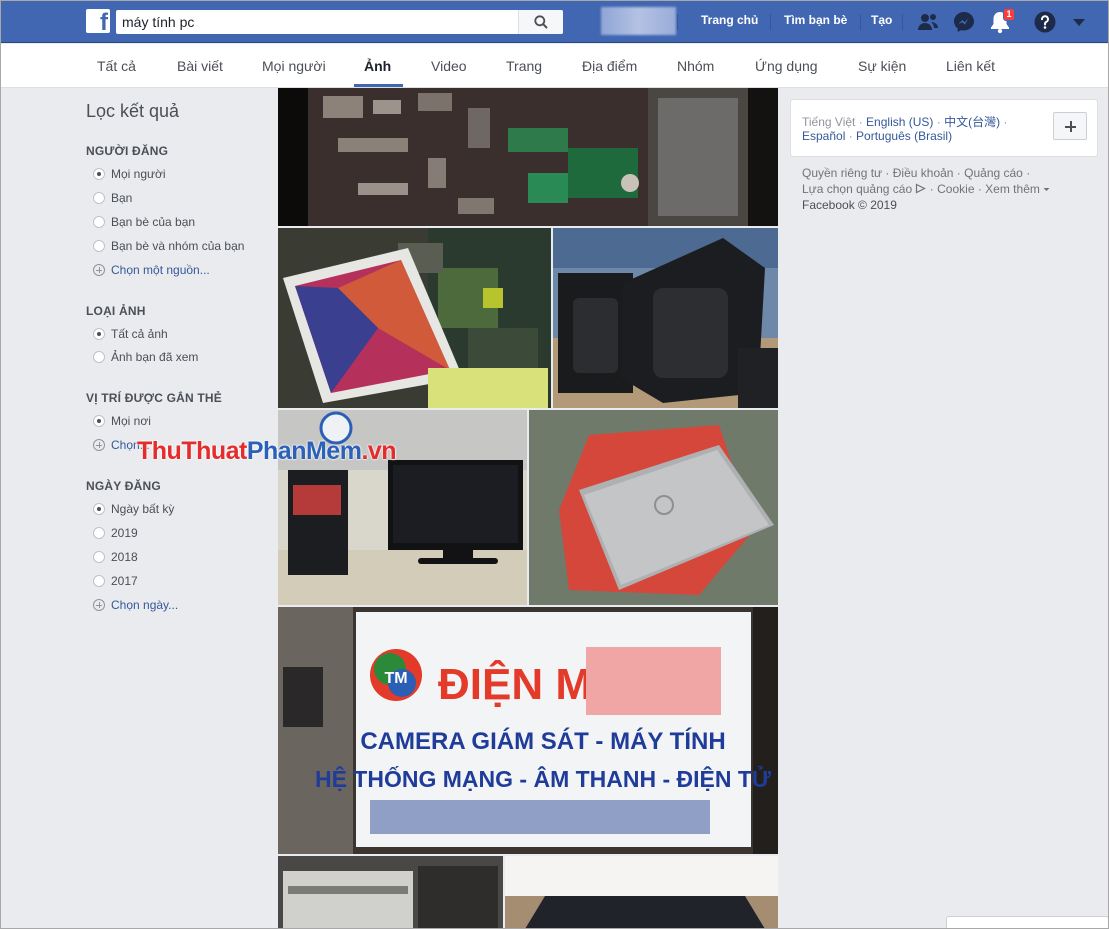 The height and width of the screenshot is (929, 1109). I want to click on footer-link-ad-choices: Lựa chọn quảng cáo, so click(857, 189).